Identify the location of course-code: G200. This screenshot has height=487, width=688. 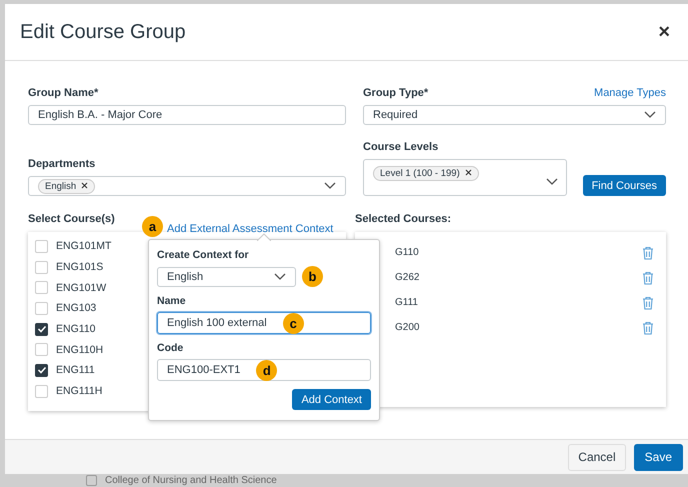
(407, 327).